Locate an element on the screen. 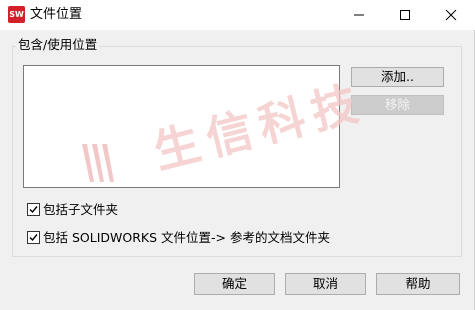 Image resolution: width=475 pixels, height=310 pixels. add-button: 添加.. is located at coordinates (397, 77).